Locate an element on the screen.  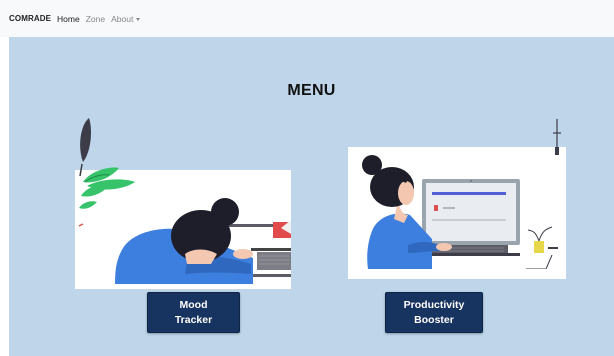
top-navbar: COMRADE Home Zone About is located at coordinates (307, 18).